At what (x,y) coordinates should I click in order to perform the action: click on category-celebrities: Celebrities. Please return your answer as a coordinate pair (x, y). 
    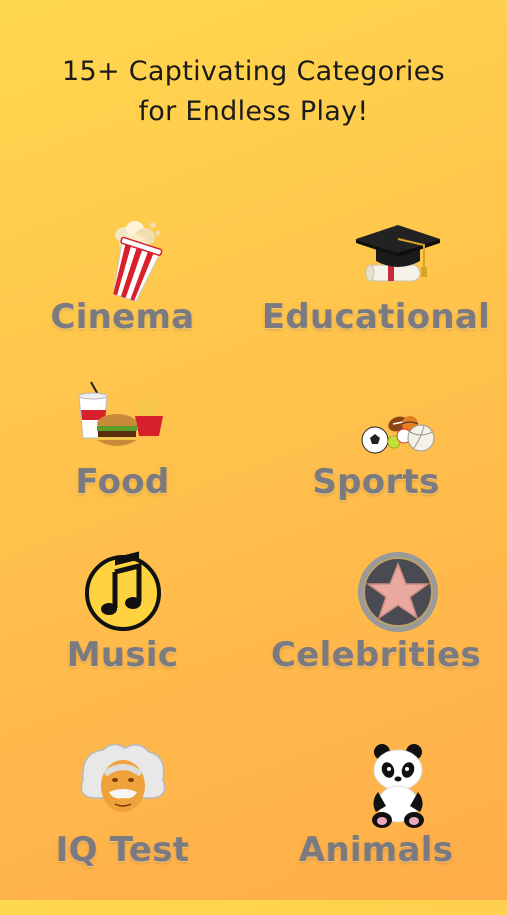
    Looking at the image, I should click on (376, 645).